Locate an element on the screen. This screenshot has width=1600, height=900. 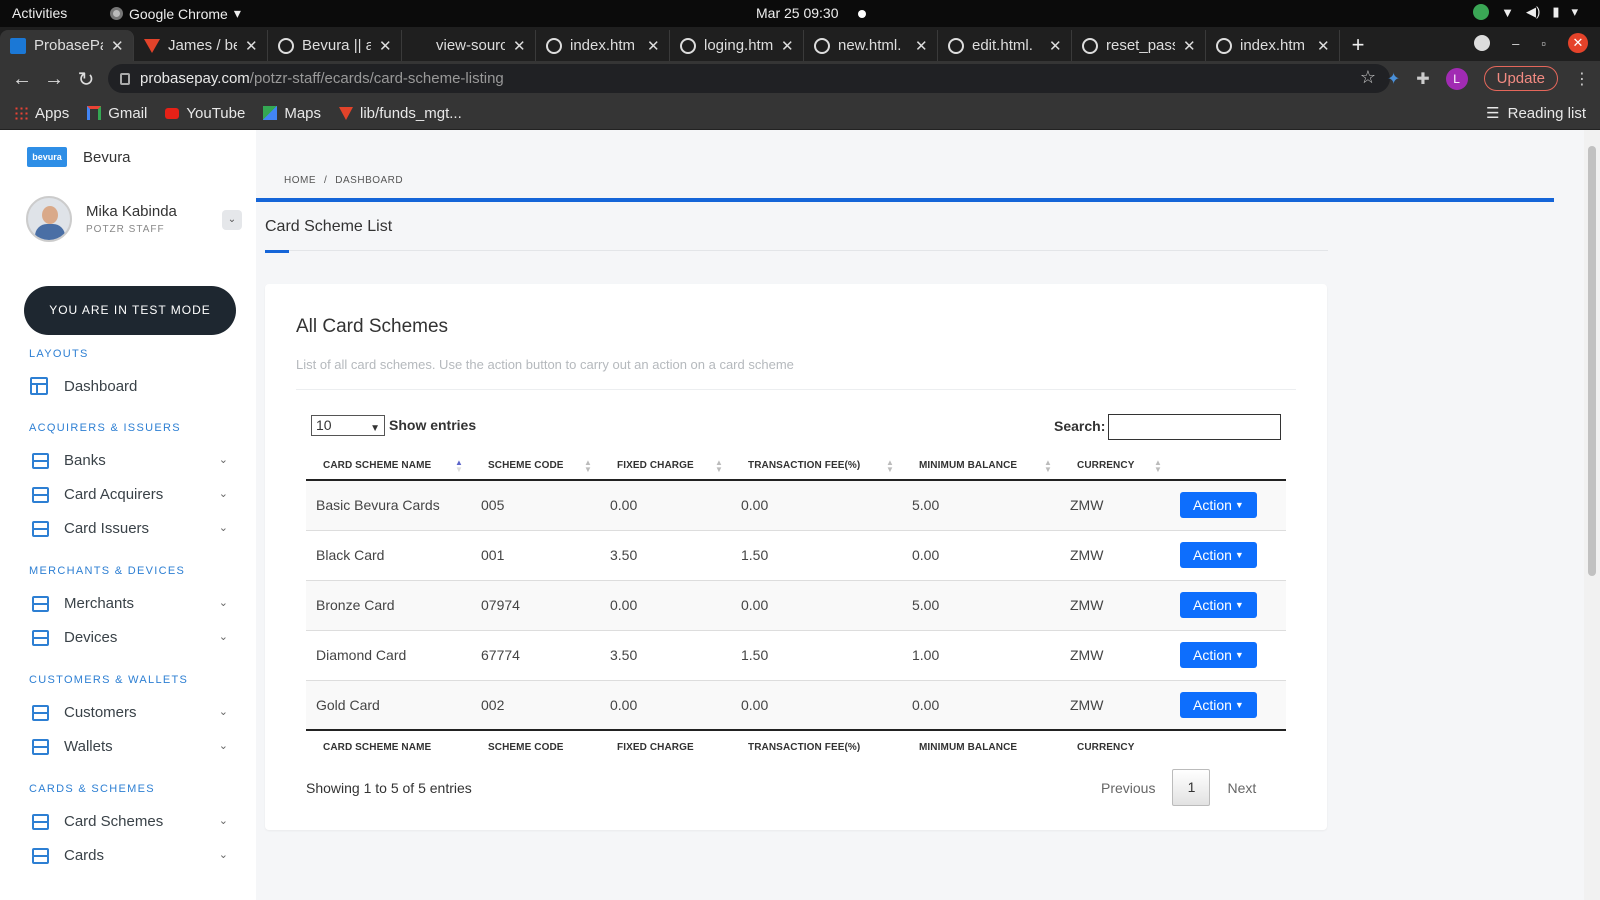
bookmark-apps: Apps is located at coordinates (41, 113).